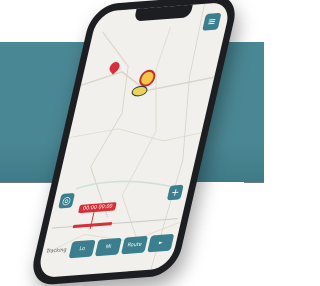 Image resolution: width=320 pixels, height=286 pixels. What do you see at coordinates (92, 225) in the screenshot?
I see `timeline-selected-range` at bounding box center [92, 225].